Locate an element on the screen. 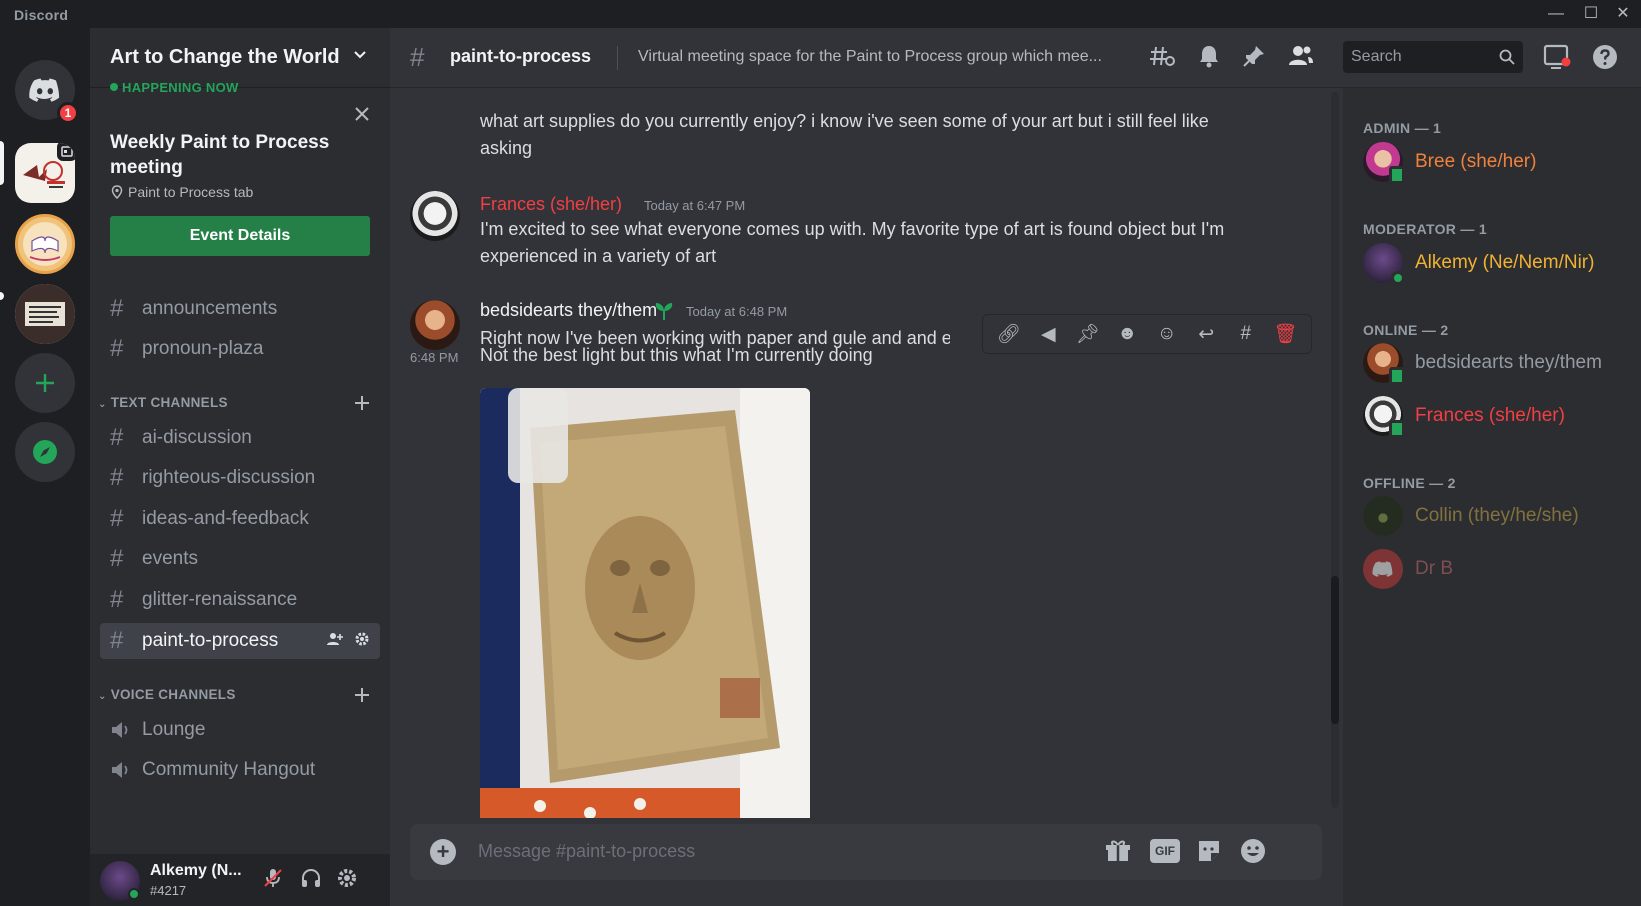 The height and width of the screenshot is (906, 1641). member-item: Bree (she/her) is located at coordinates (1498, 164).